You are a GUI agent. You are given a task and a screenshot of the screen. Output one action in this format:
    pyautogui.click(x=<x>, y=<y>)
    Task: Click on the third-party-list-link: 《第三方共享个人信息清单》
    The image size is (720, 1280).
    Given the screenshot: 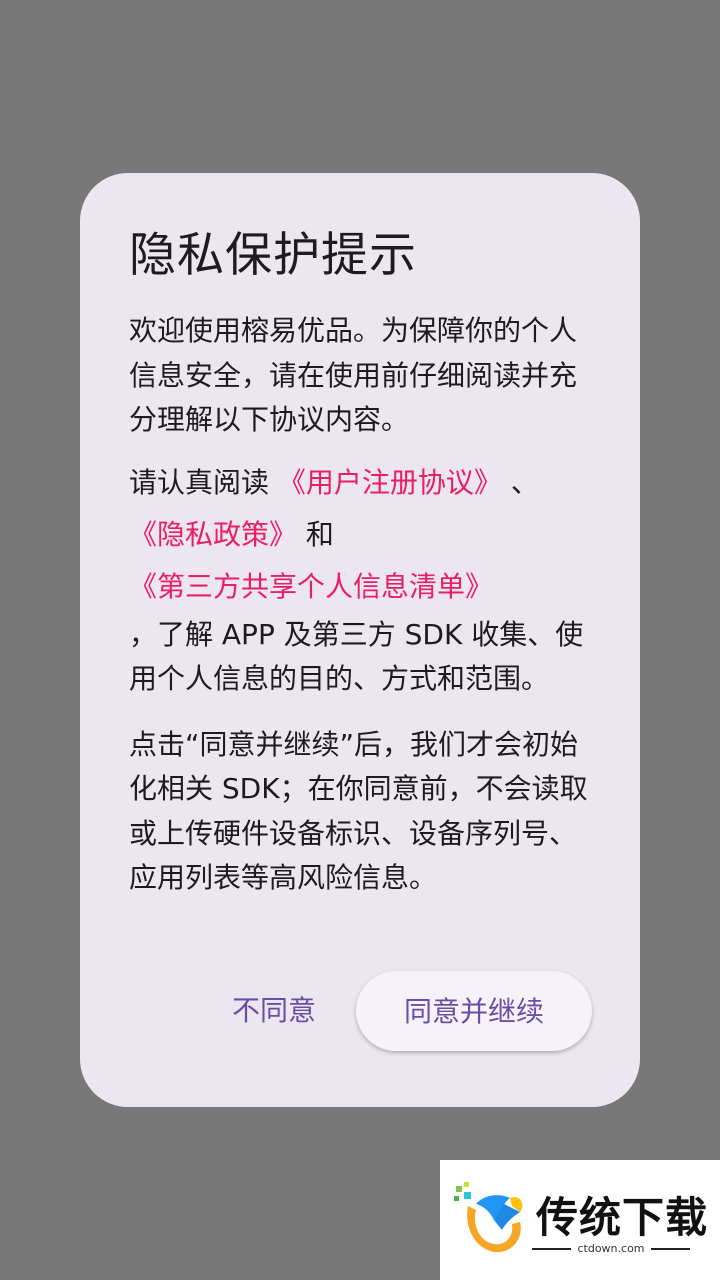 What is the action you would take?
    pyautogui.click(x=311, y=586)
    